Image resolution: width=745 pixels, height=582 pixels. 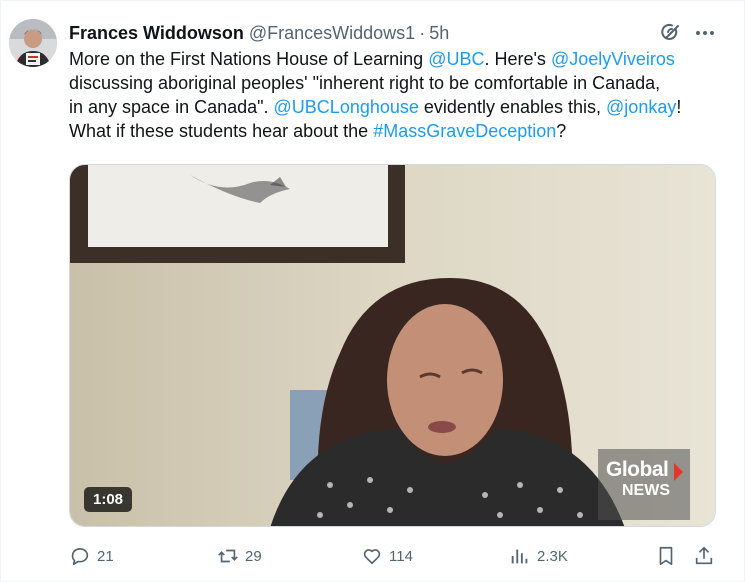 I want to click on hashtag-link: #MassGraveDeception, so click(x=464, y=131).